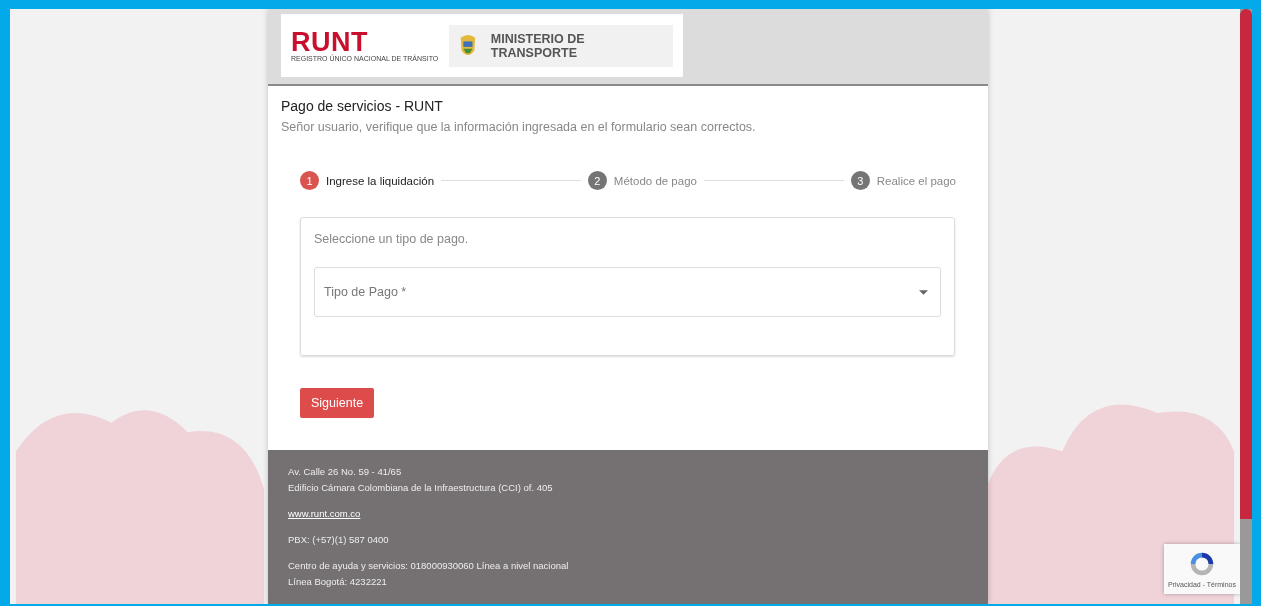 This screenshot has height=606, width=1261. I want to click on step-number: 1, so click(309, 180).